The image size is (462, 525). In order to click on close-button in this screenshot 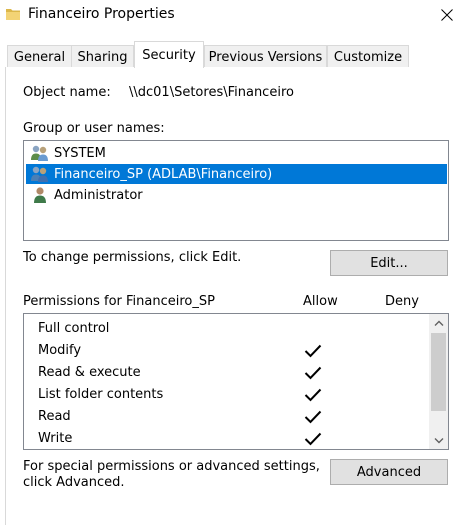, I will do `click(447, 15)`.